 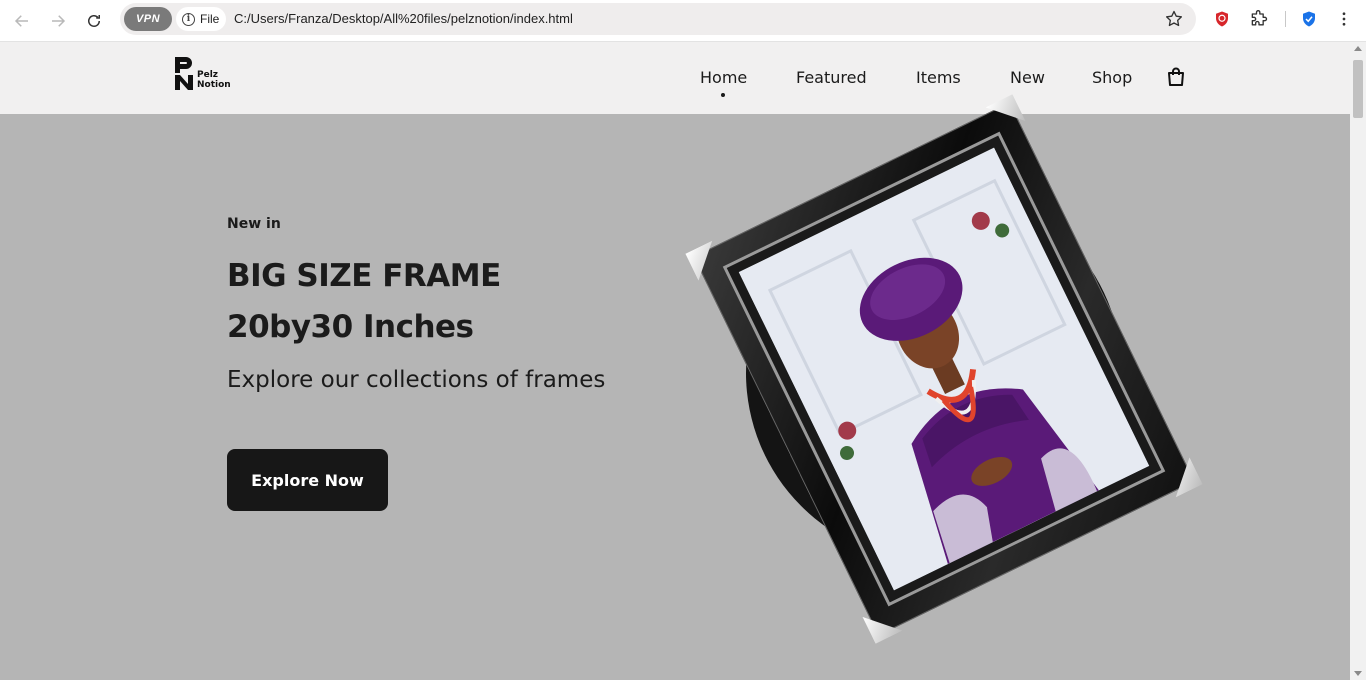 What do you see at coordinates (1222, 19) in the screenshot?
I see `adblock-shield-icon` at bounding box center [1222, 19].